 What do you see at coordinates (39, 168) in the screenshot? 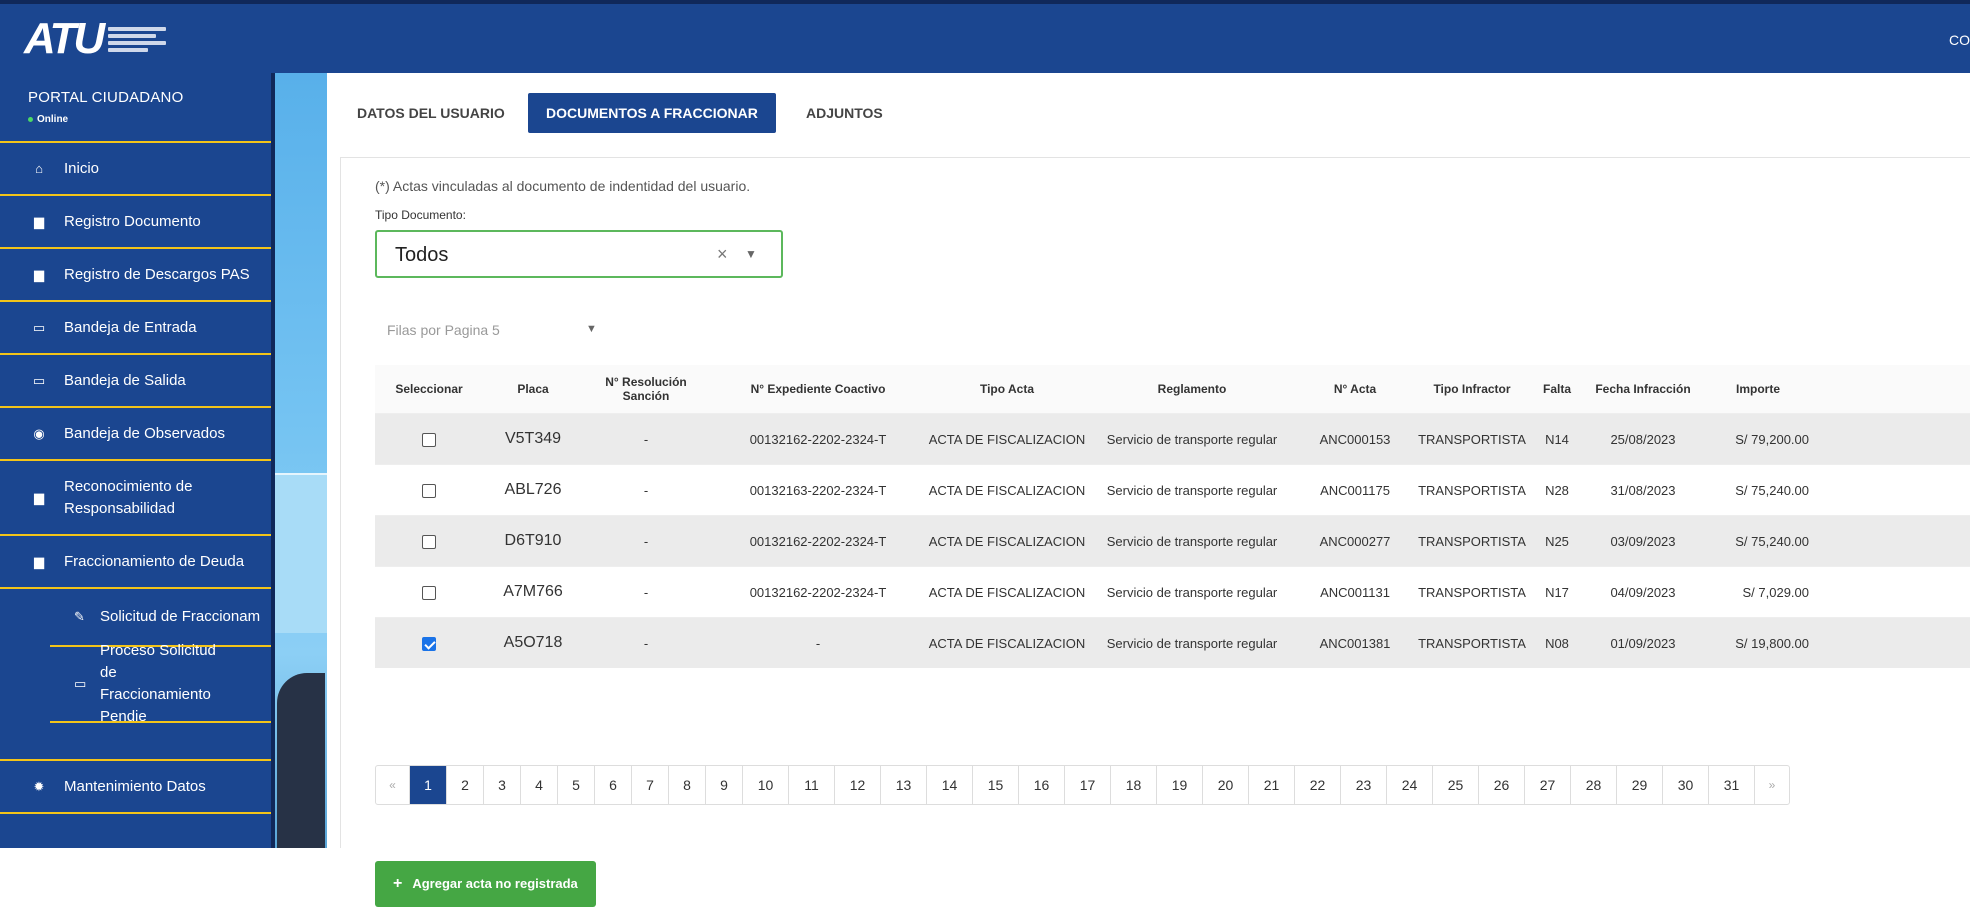
I see `home-icon: ⌂` at bounding box center [39, 168].